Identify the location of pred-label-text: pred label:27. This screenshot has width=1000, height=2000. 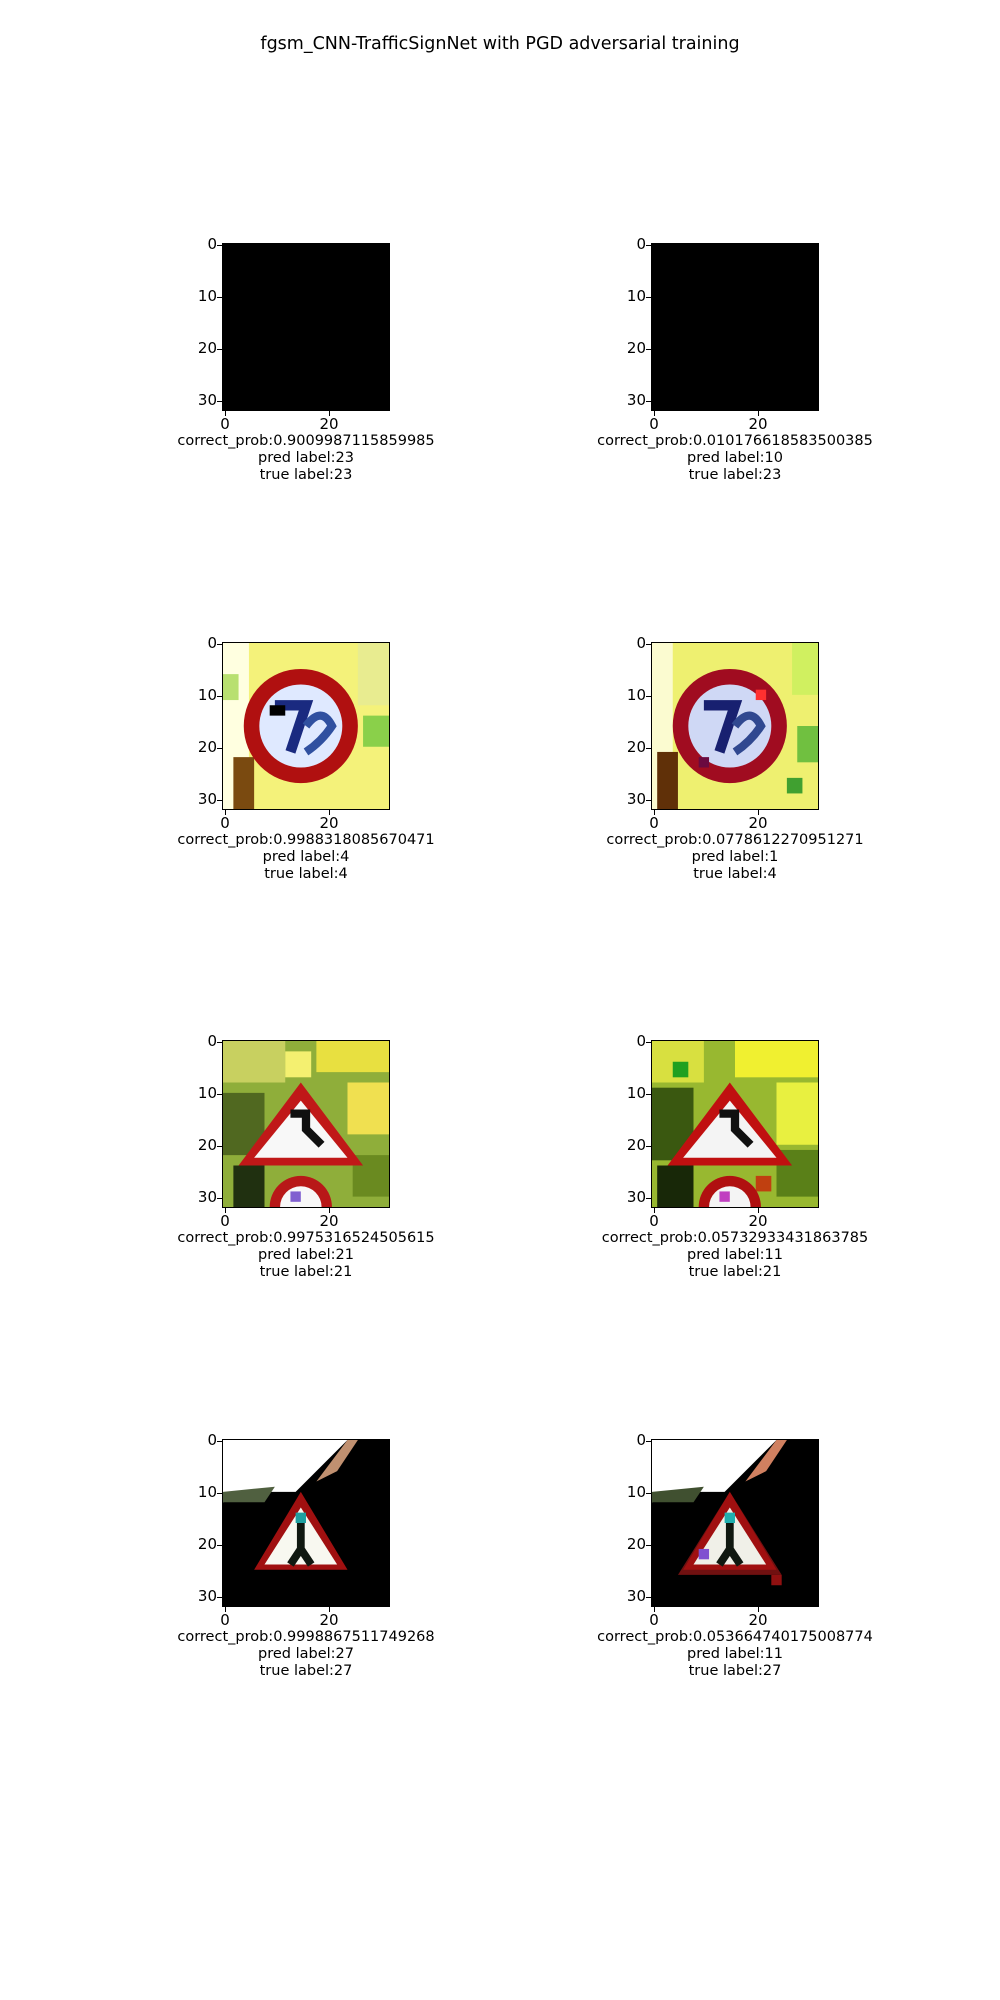
(306, 1654).